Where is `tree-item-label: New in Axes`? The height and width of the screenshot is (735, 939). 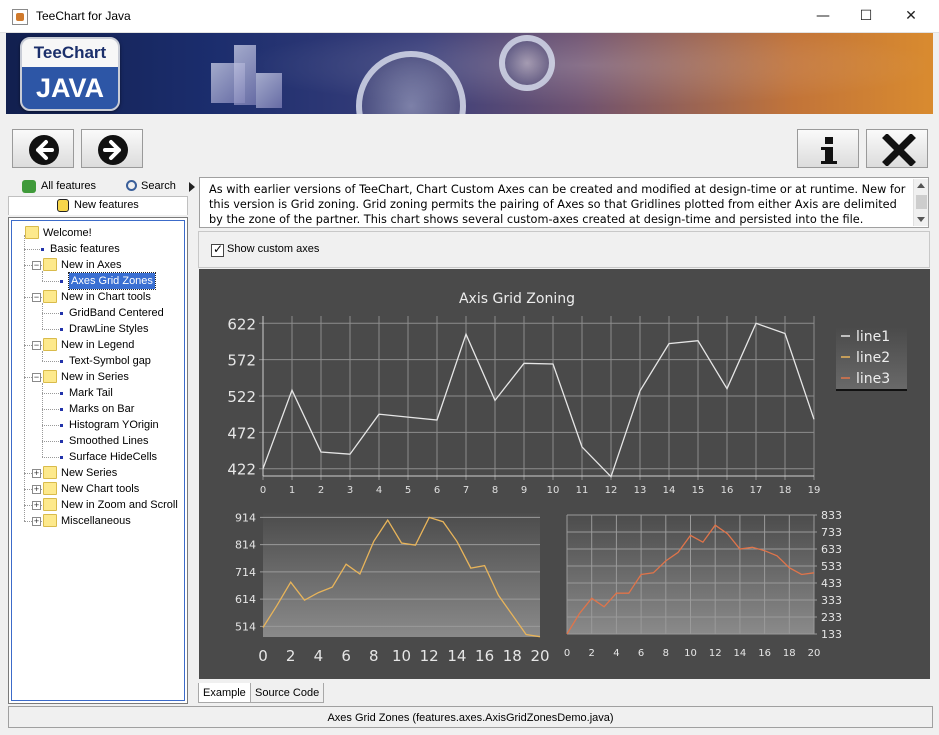
tree-item-label: New in Axes is located at coordinates (91, 265).